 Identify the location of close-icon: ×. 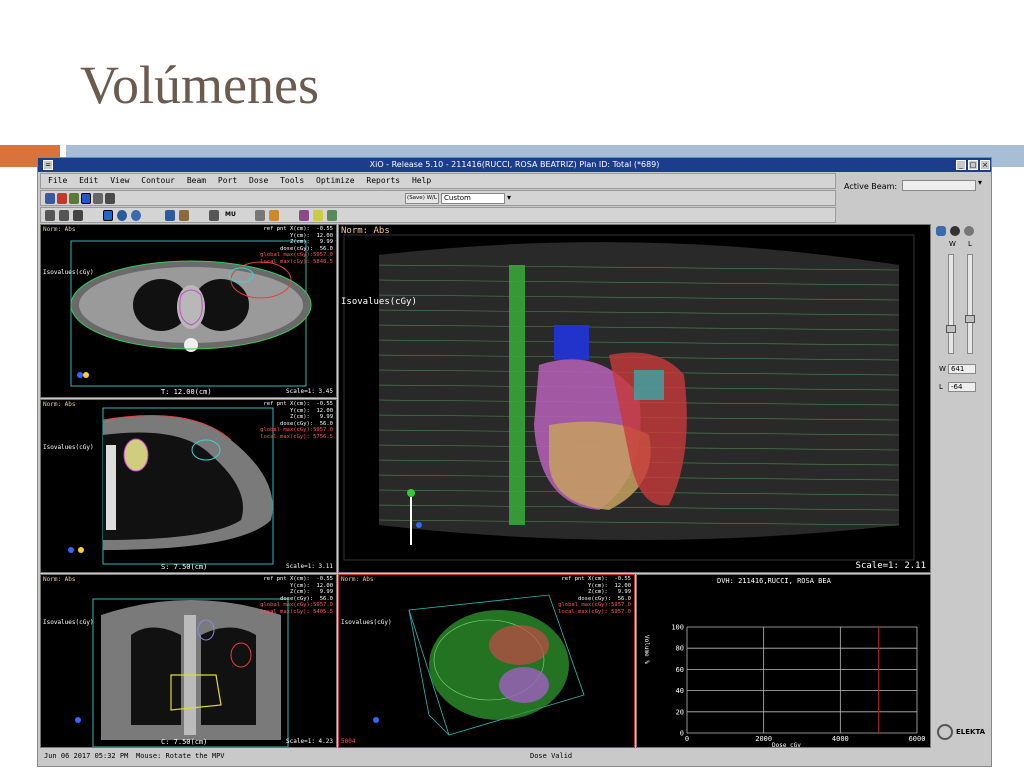
(985, 165).